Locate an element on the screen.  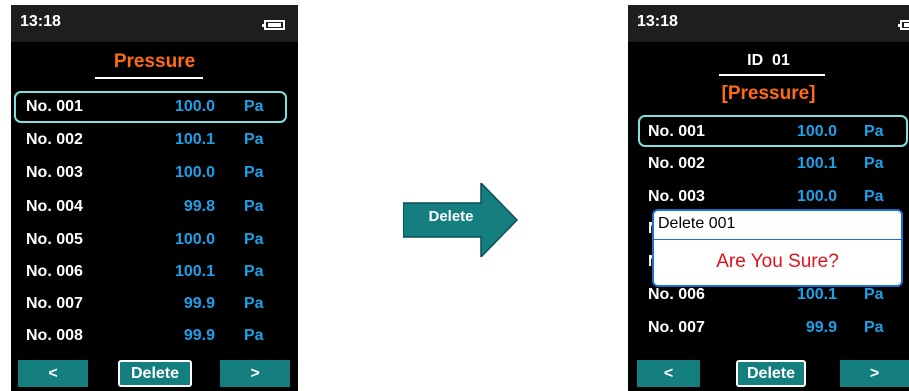
list-item: No. 006 100.1 Pa is located at coordinates (154, 272).